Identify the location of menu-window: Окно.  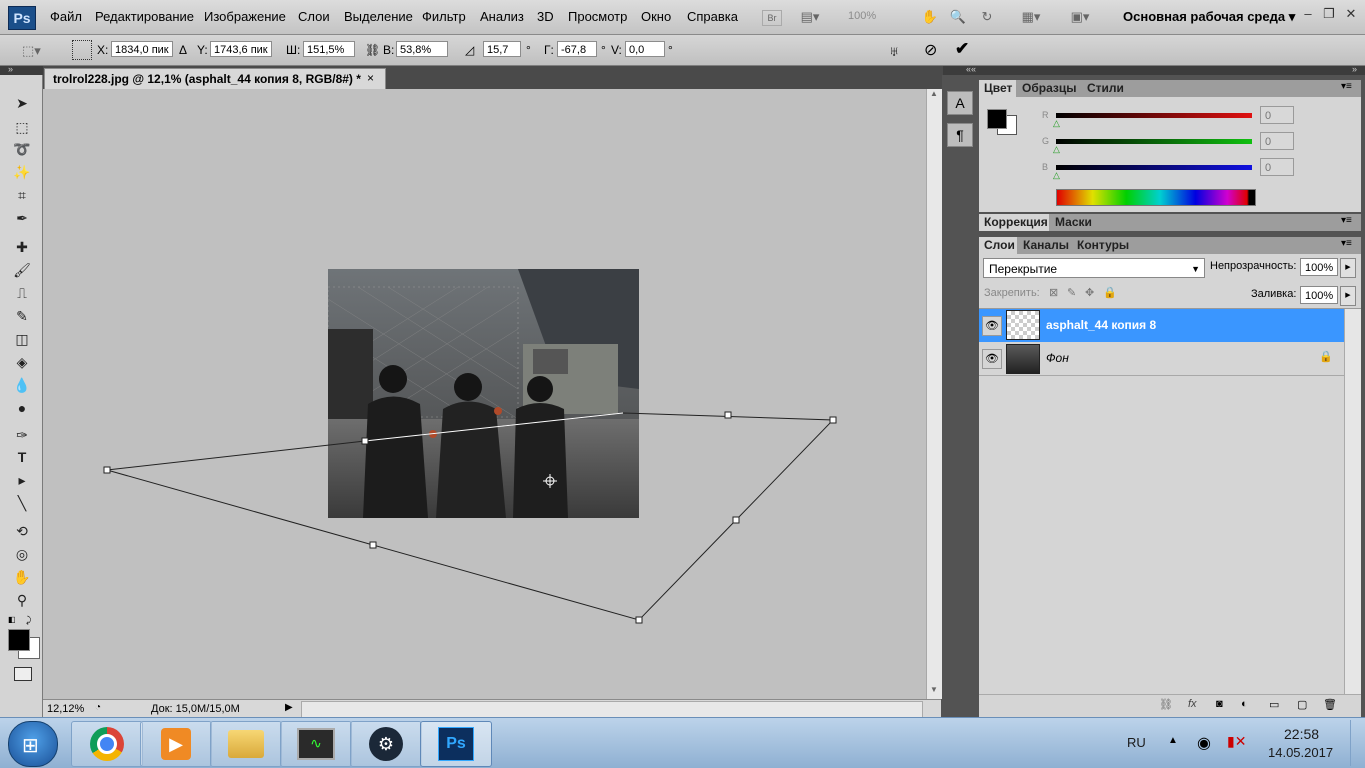
(656, 16).